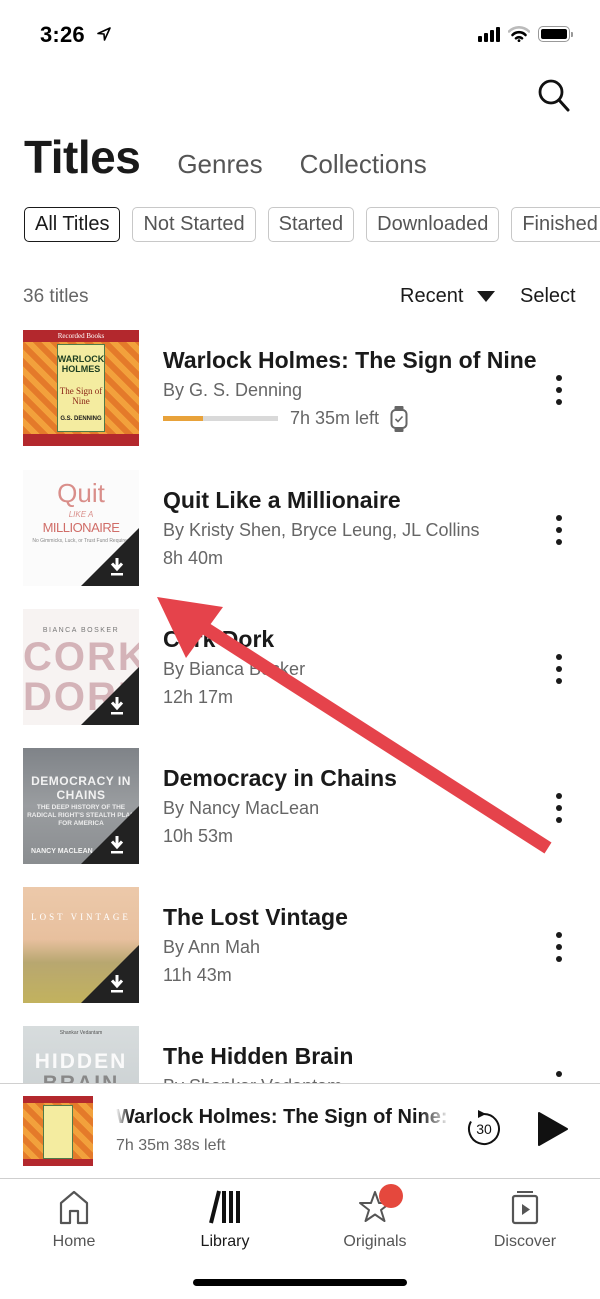 This screenshot has height=1299, width=600. I want to click on play-button, so click(553, 1129).